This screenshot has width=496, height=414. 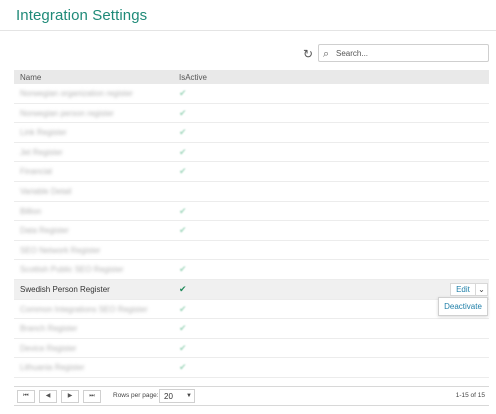 What do you see at coordinates (41, 152) in the screenshot?
I see `row-name: Jet Register` at bounding box center [41, 152].